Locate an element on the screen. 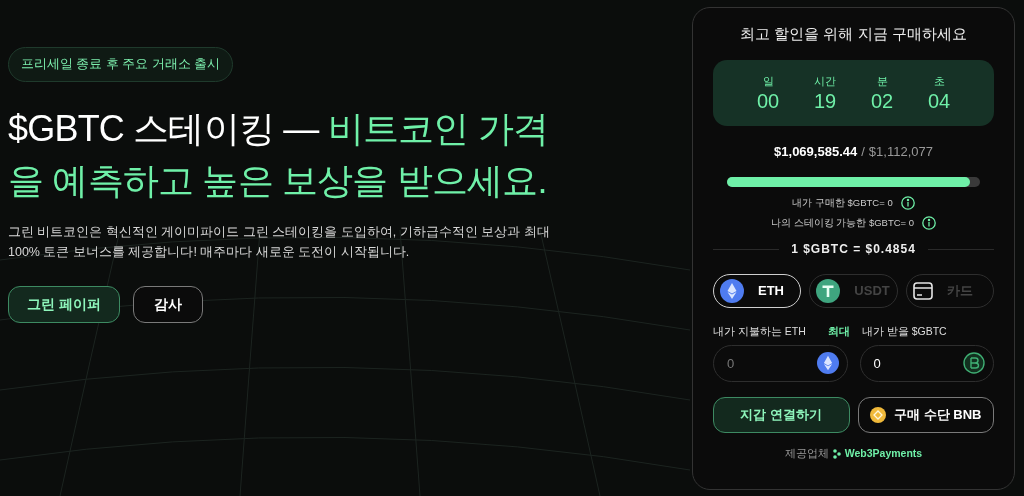 This screenshot has width=1024, height=496. coin-icon is located at coordinates (974, 362).